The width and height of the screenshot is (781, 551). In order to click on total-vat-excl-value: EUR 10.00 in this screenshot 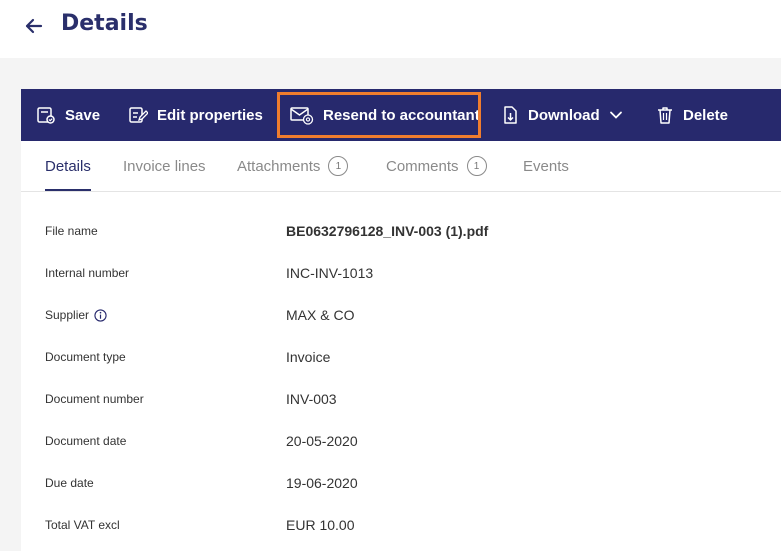, I will do `click(320, 525)`.